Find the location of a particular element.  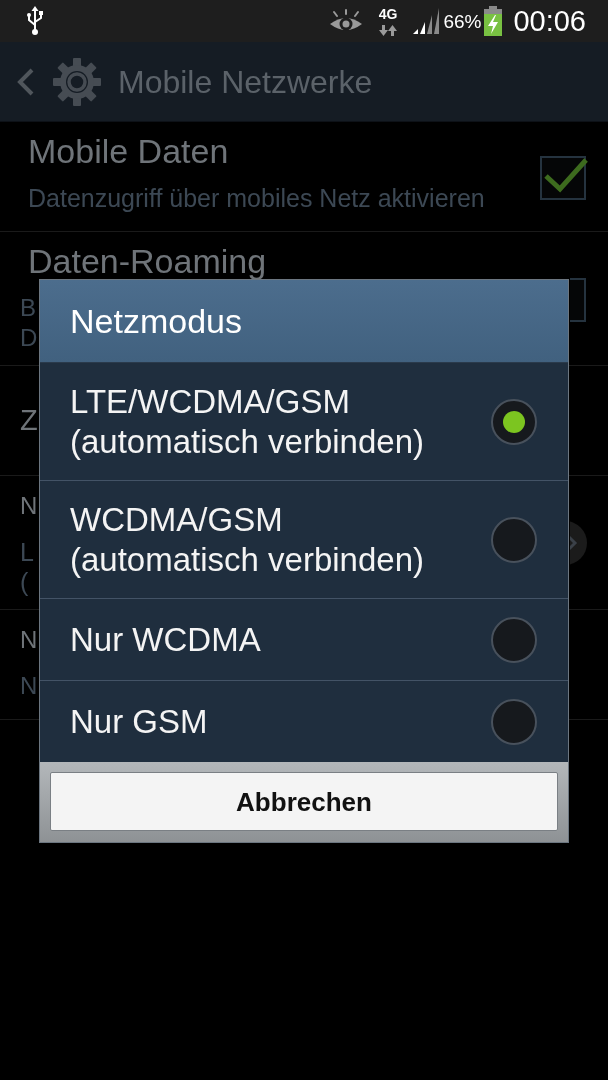

usb-icon is located at coordinates (35, 21).